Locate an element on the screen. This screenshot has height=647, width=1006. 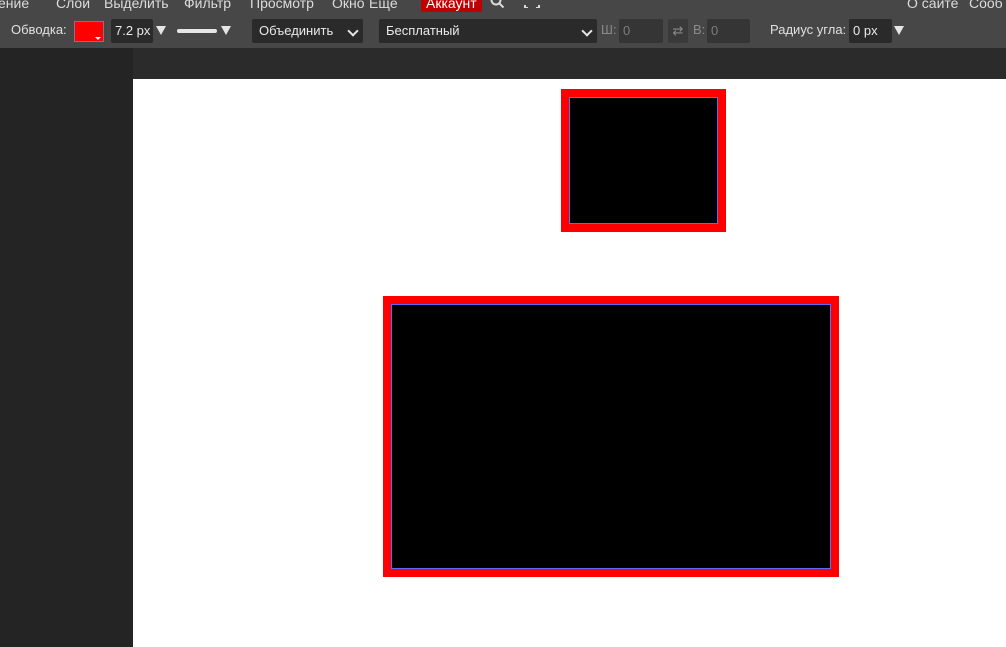
fullscreen-icon is located at coordinates (532, 4).